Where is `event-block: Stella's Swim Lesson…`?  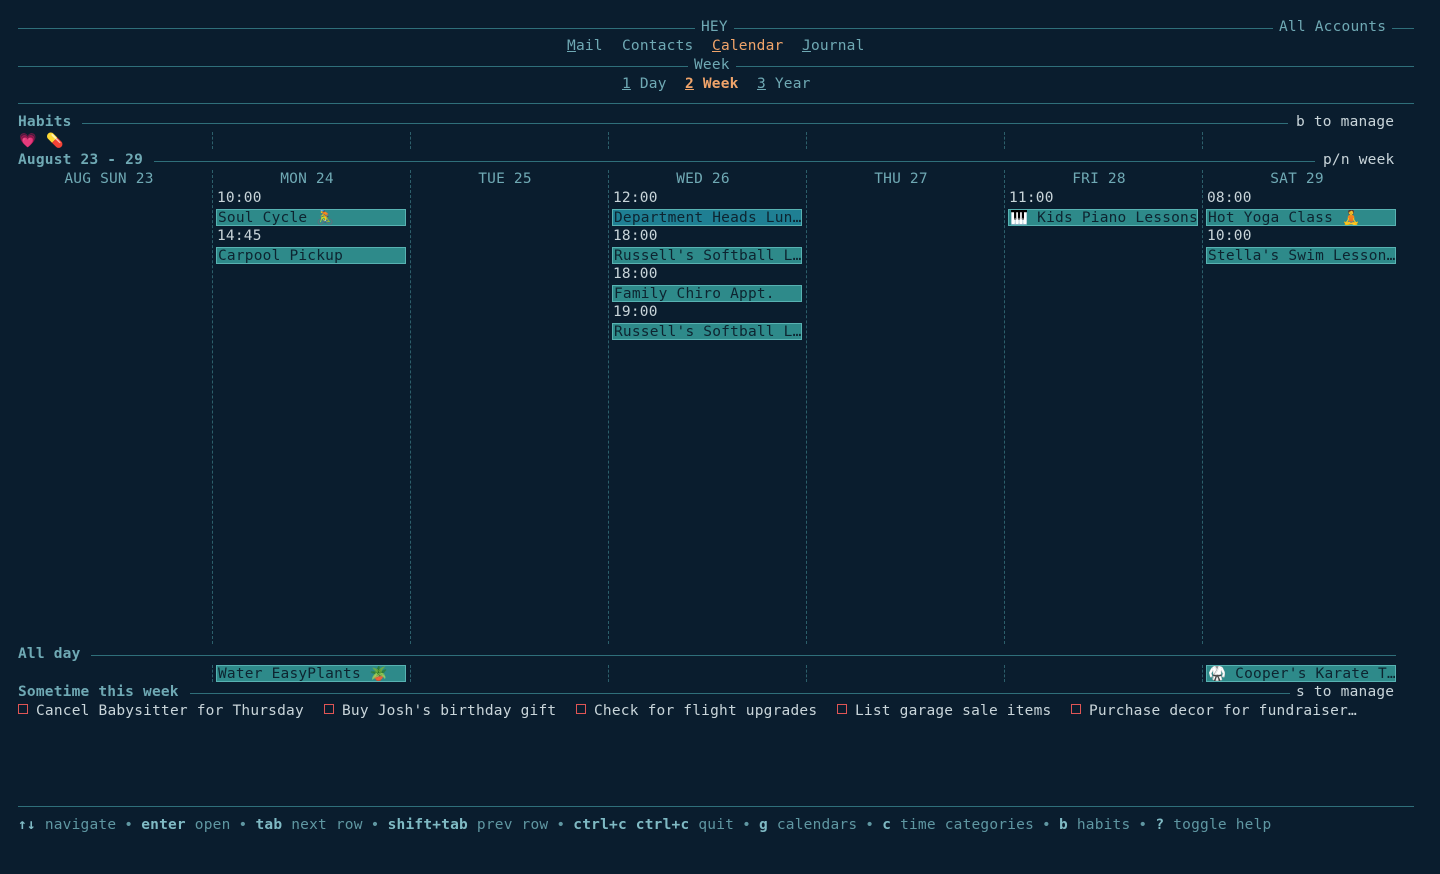
event-block: Stella's Swim Lesson… is located at coordinates (1301, 255).